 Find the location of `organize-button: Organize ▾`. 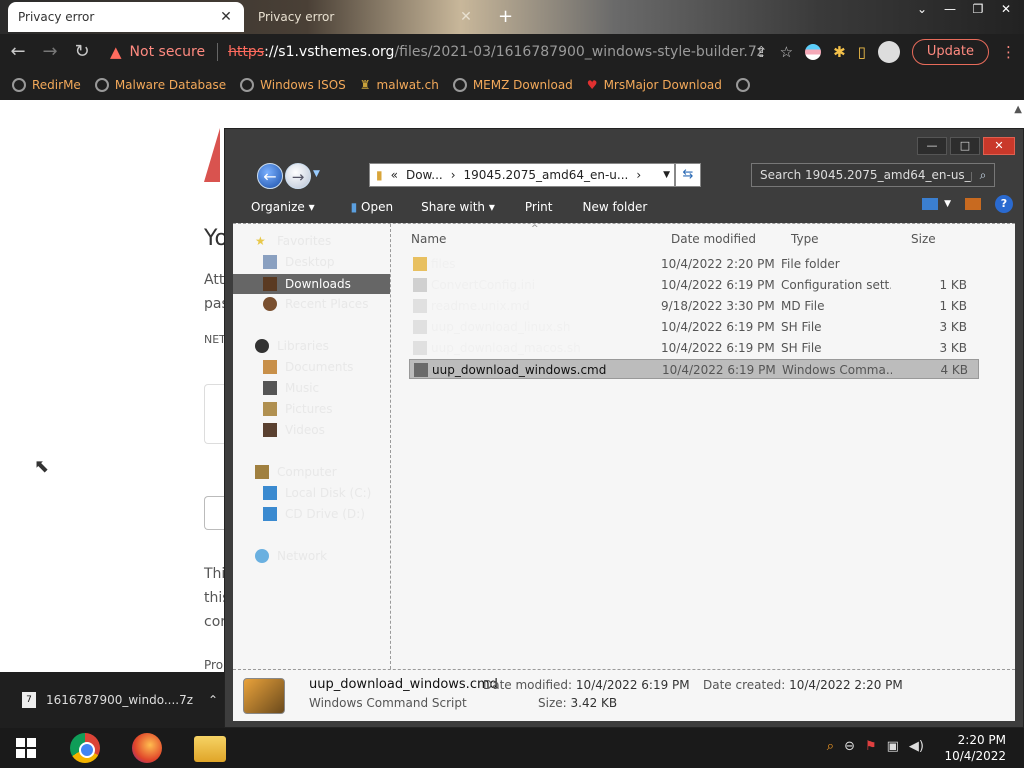

organize-button: Organize ▾ is located at coordinates (283, 207).